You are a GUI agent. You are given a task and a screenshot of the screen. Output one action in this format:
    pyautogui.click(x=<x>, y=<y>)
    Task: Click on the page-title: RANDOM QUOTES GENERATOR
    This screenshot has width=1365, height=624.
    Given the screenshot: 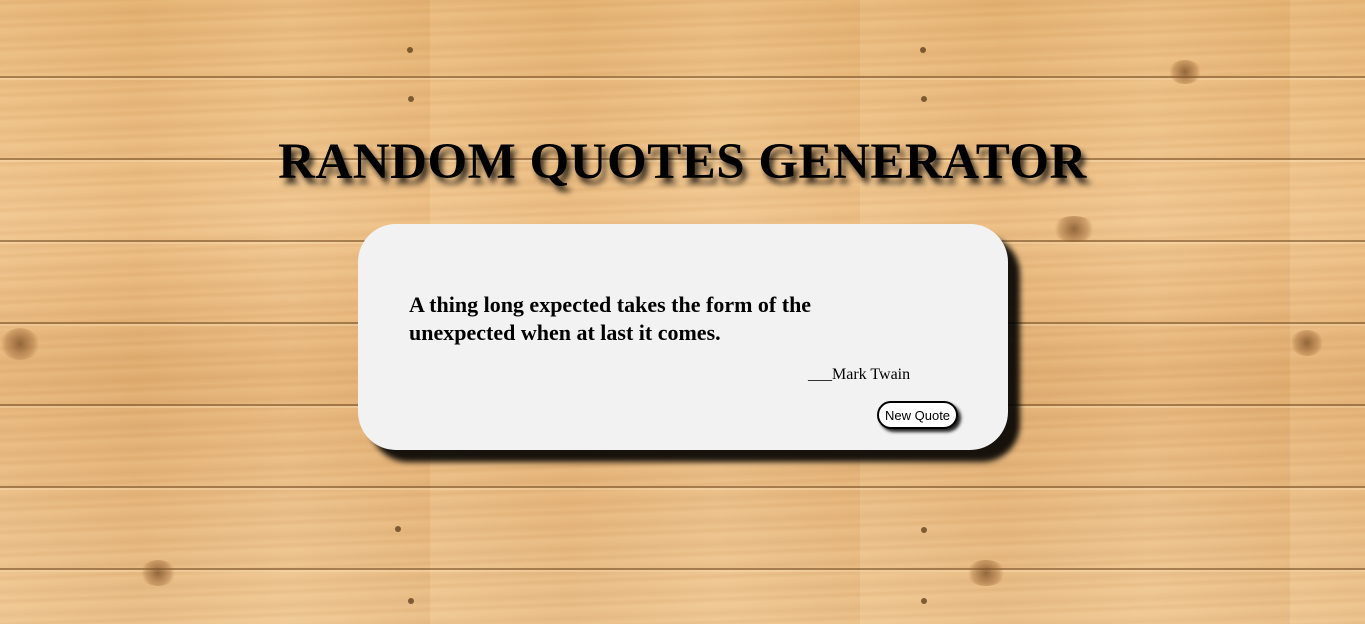 What is the action you would take?
    pyautogui.click(x=682, y=162)
    